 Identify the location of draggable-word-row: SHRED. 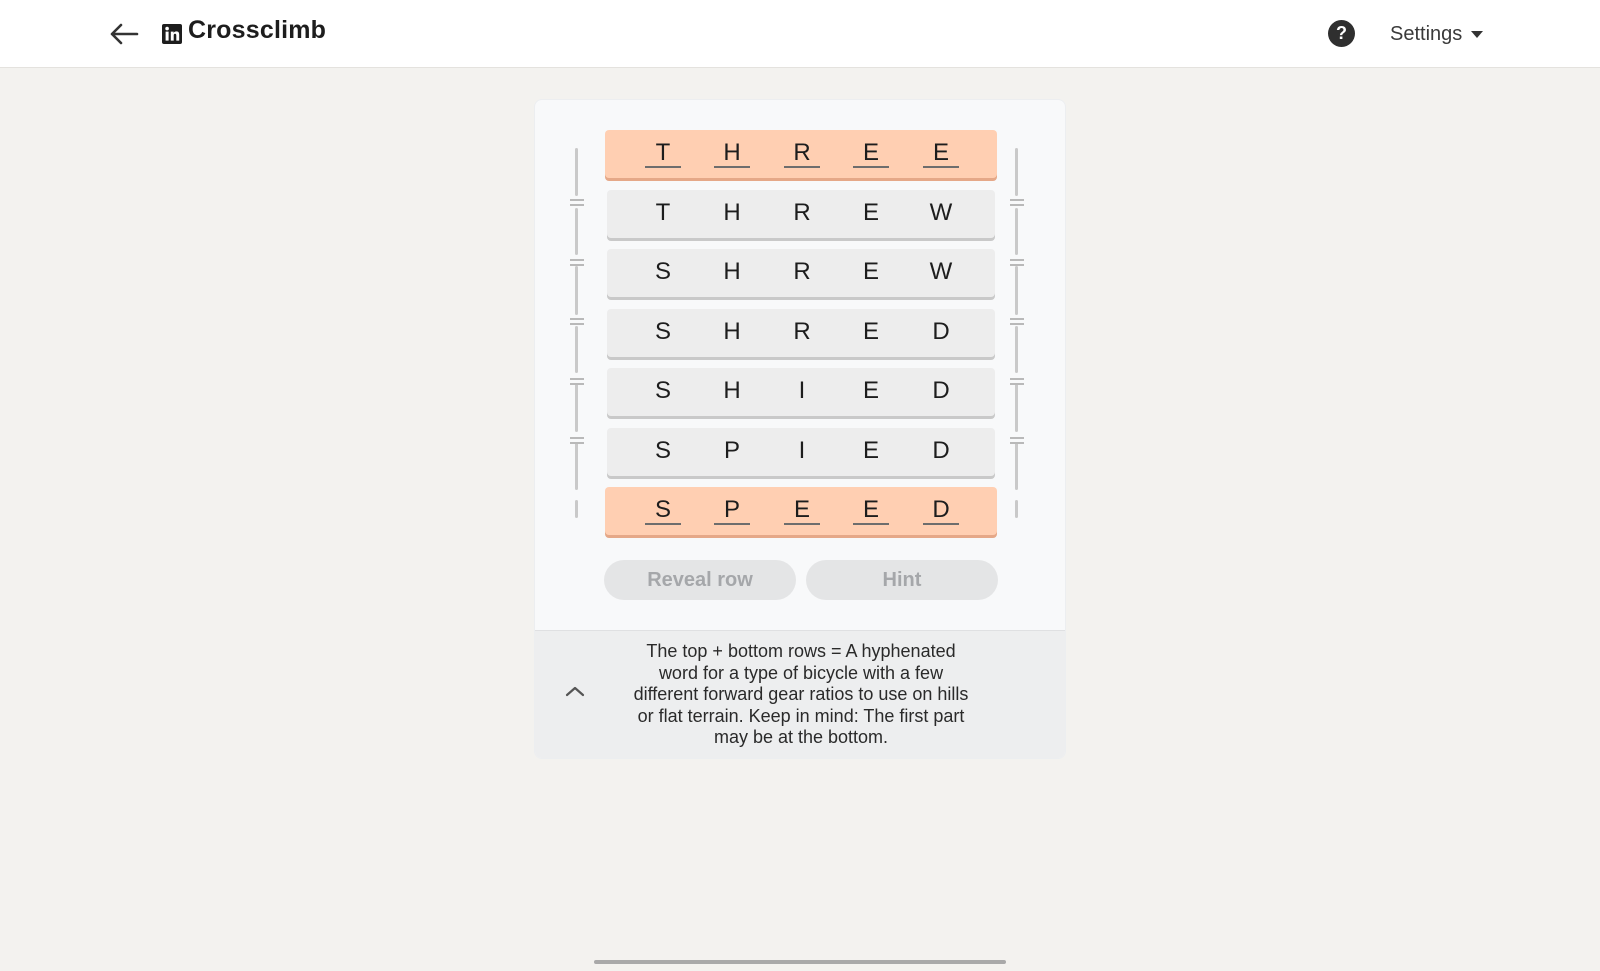
(801, 333).